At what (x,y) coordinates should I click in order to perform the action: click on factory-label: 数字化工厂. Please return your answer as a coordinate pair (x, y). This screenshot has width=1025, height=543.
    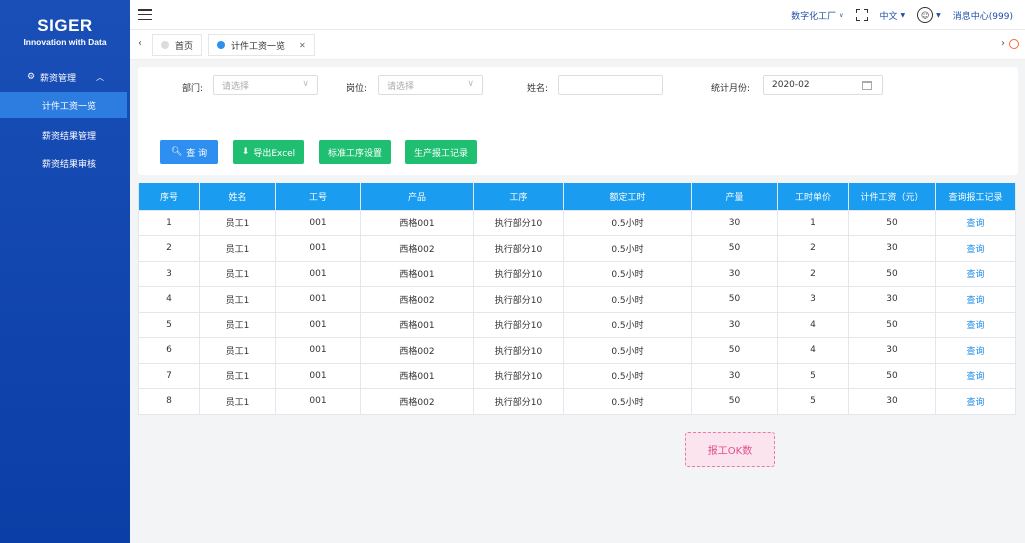
    Looking at the image, I should click on (814, 16).